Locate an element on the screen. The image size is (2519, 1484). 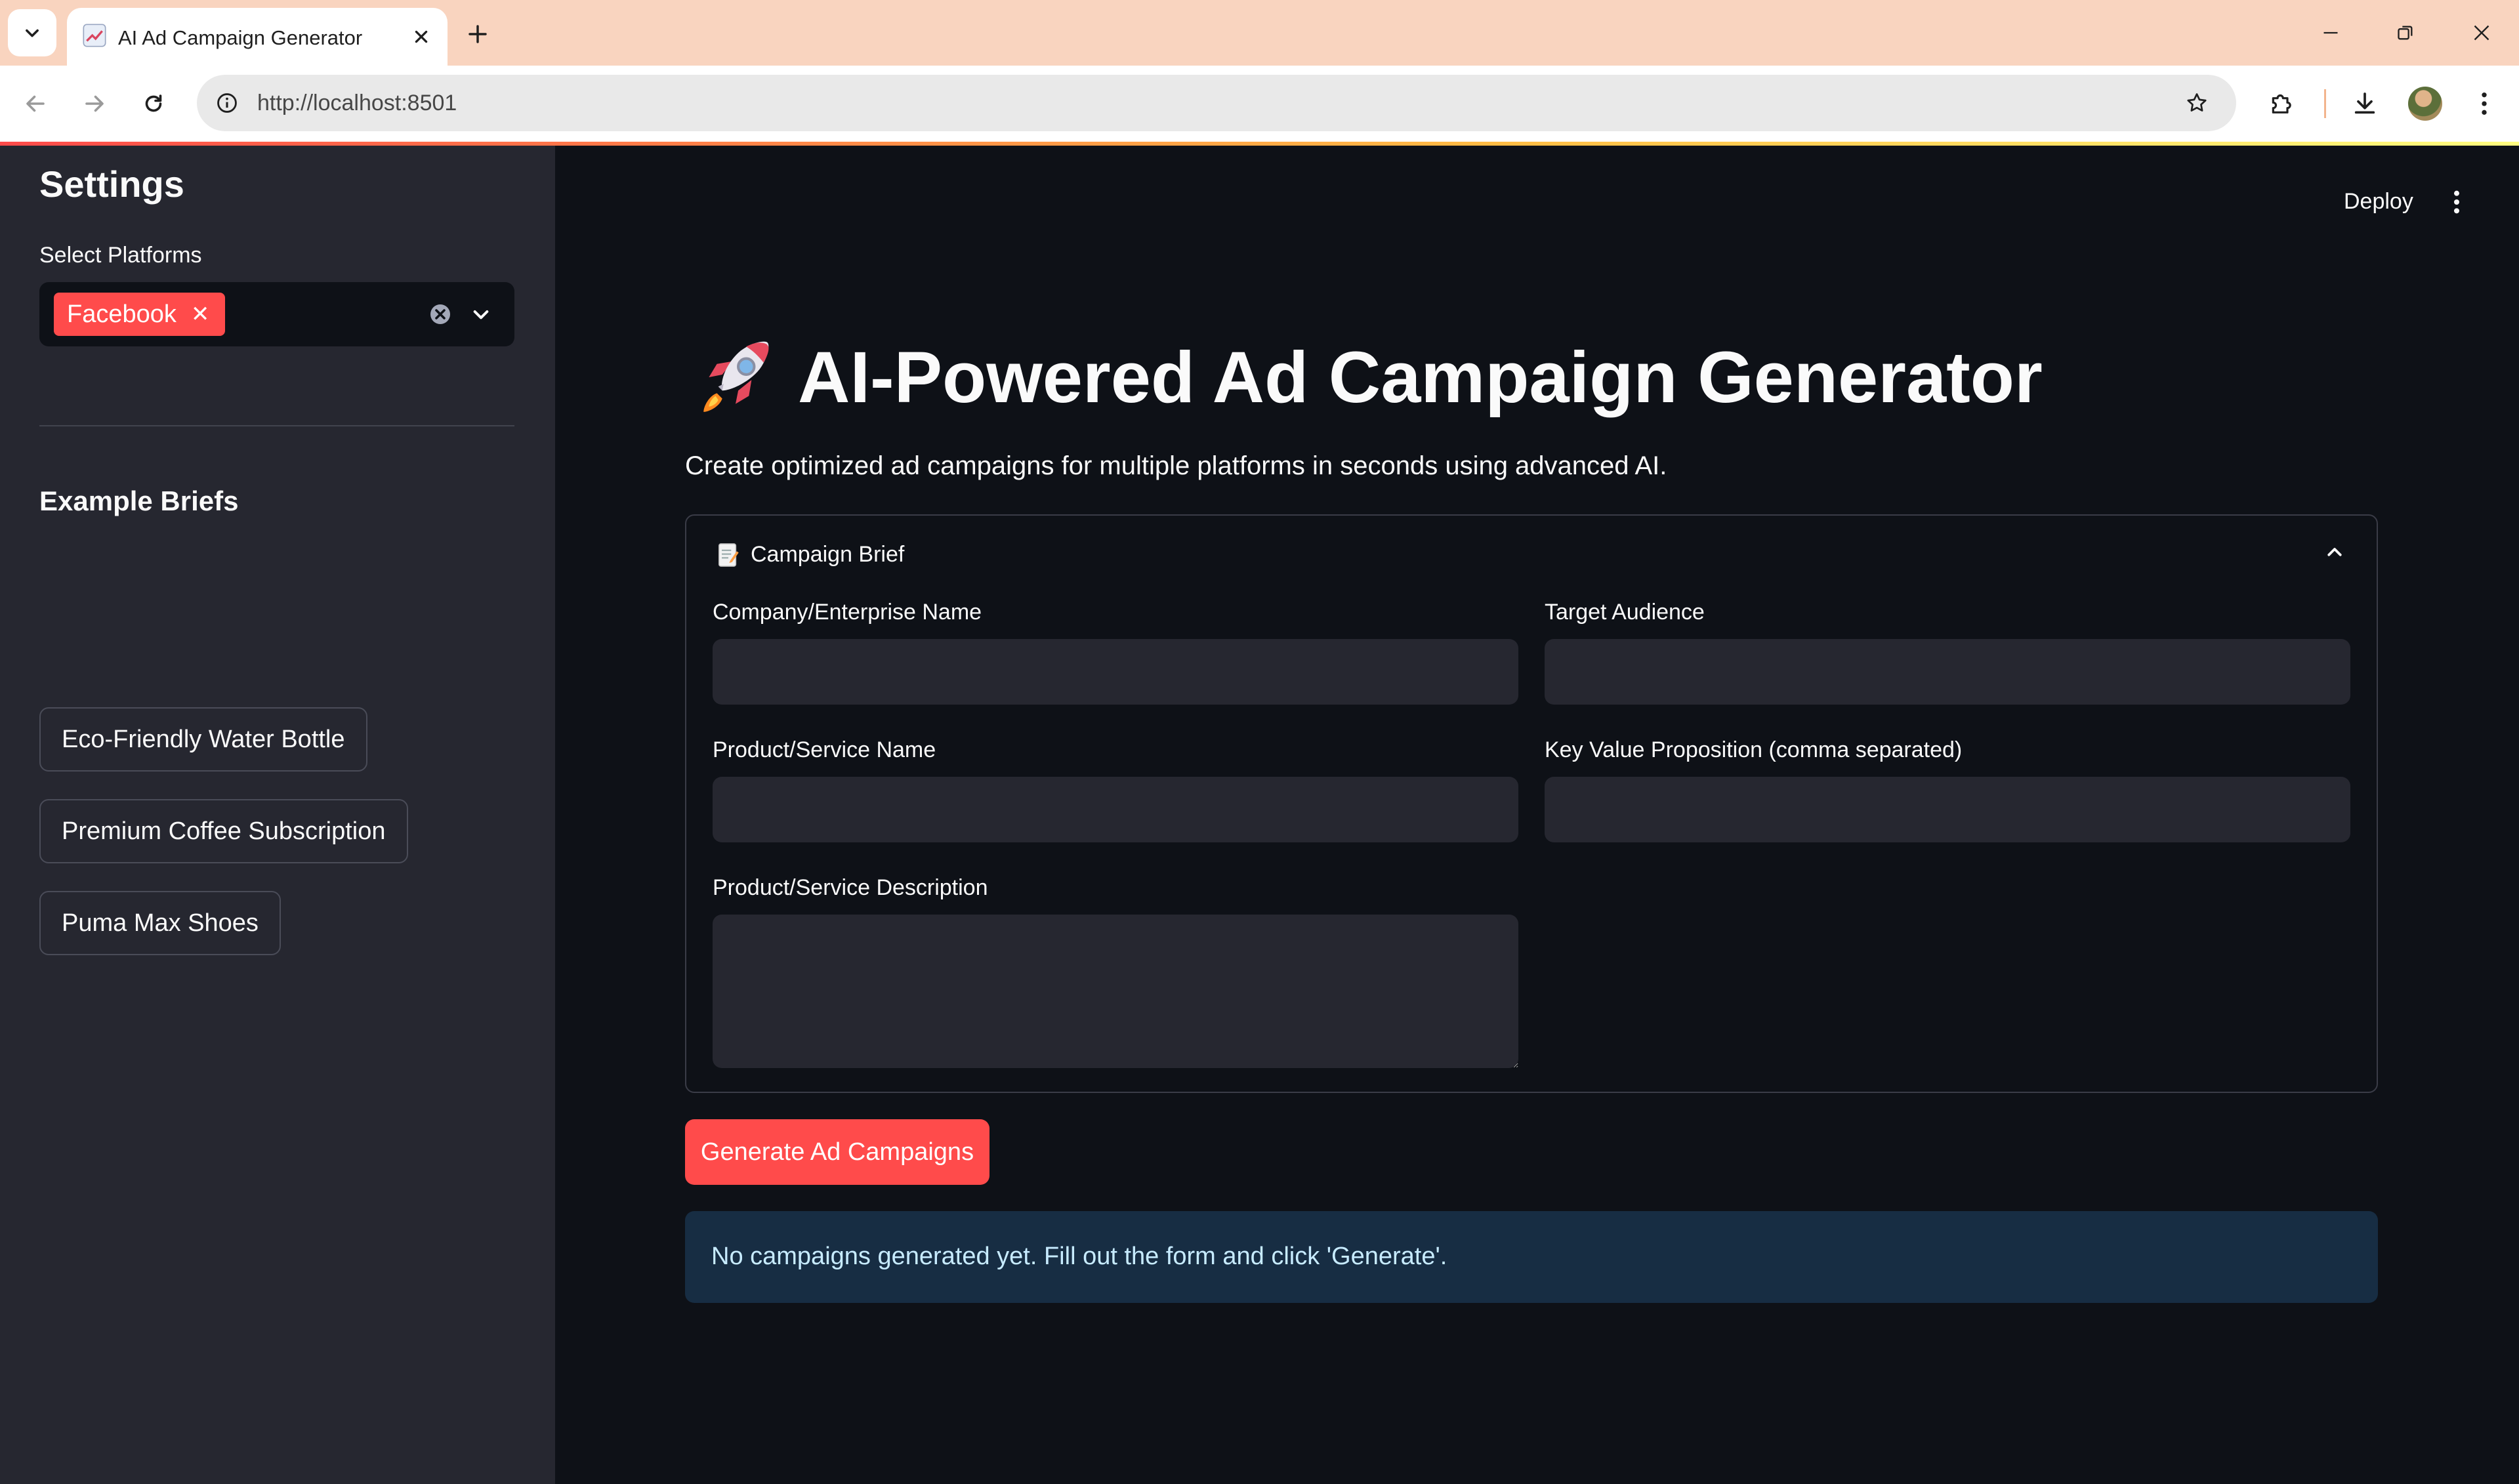
page-title: AI-Powered Ad Campaign Generator is located at coordinates (1420, 377).